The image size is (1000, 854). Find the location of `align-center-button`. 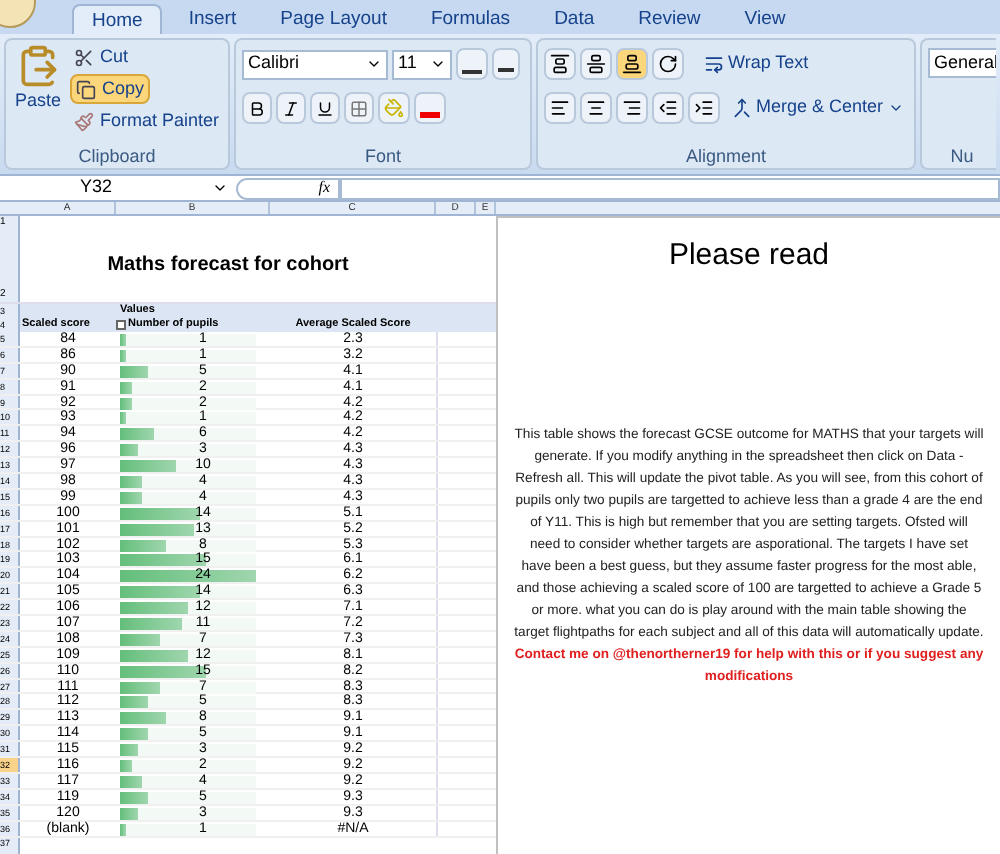

align-center-button is located at coordinates (596, 108).